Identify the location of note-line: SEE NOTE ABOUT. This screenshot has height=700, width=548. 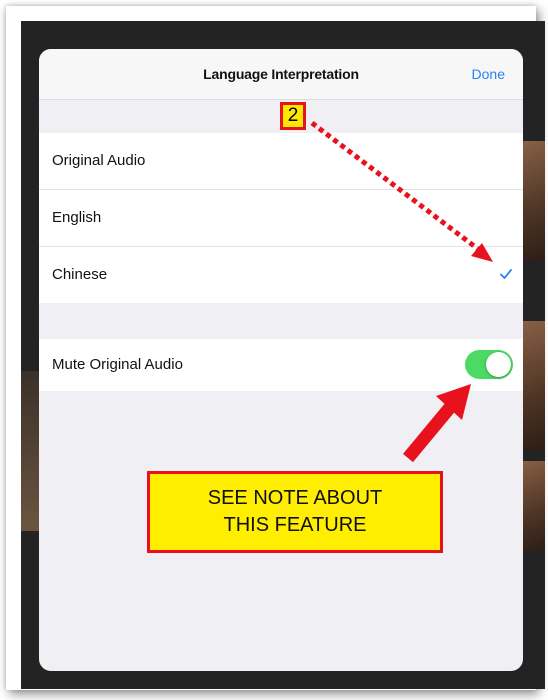
(295, 498).